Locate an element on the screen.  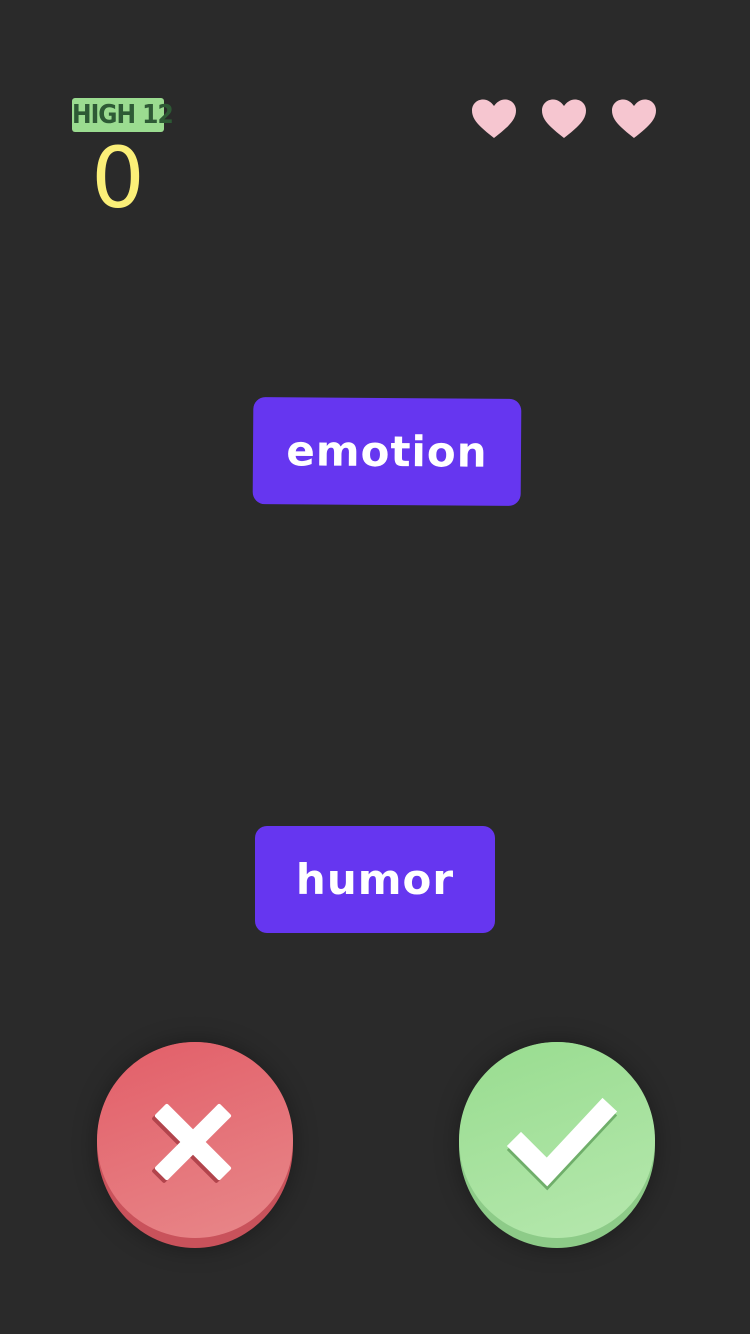
current-score: 0 is located at coordinates (118, 178).